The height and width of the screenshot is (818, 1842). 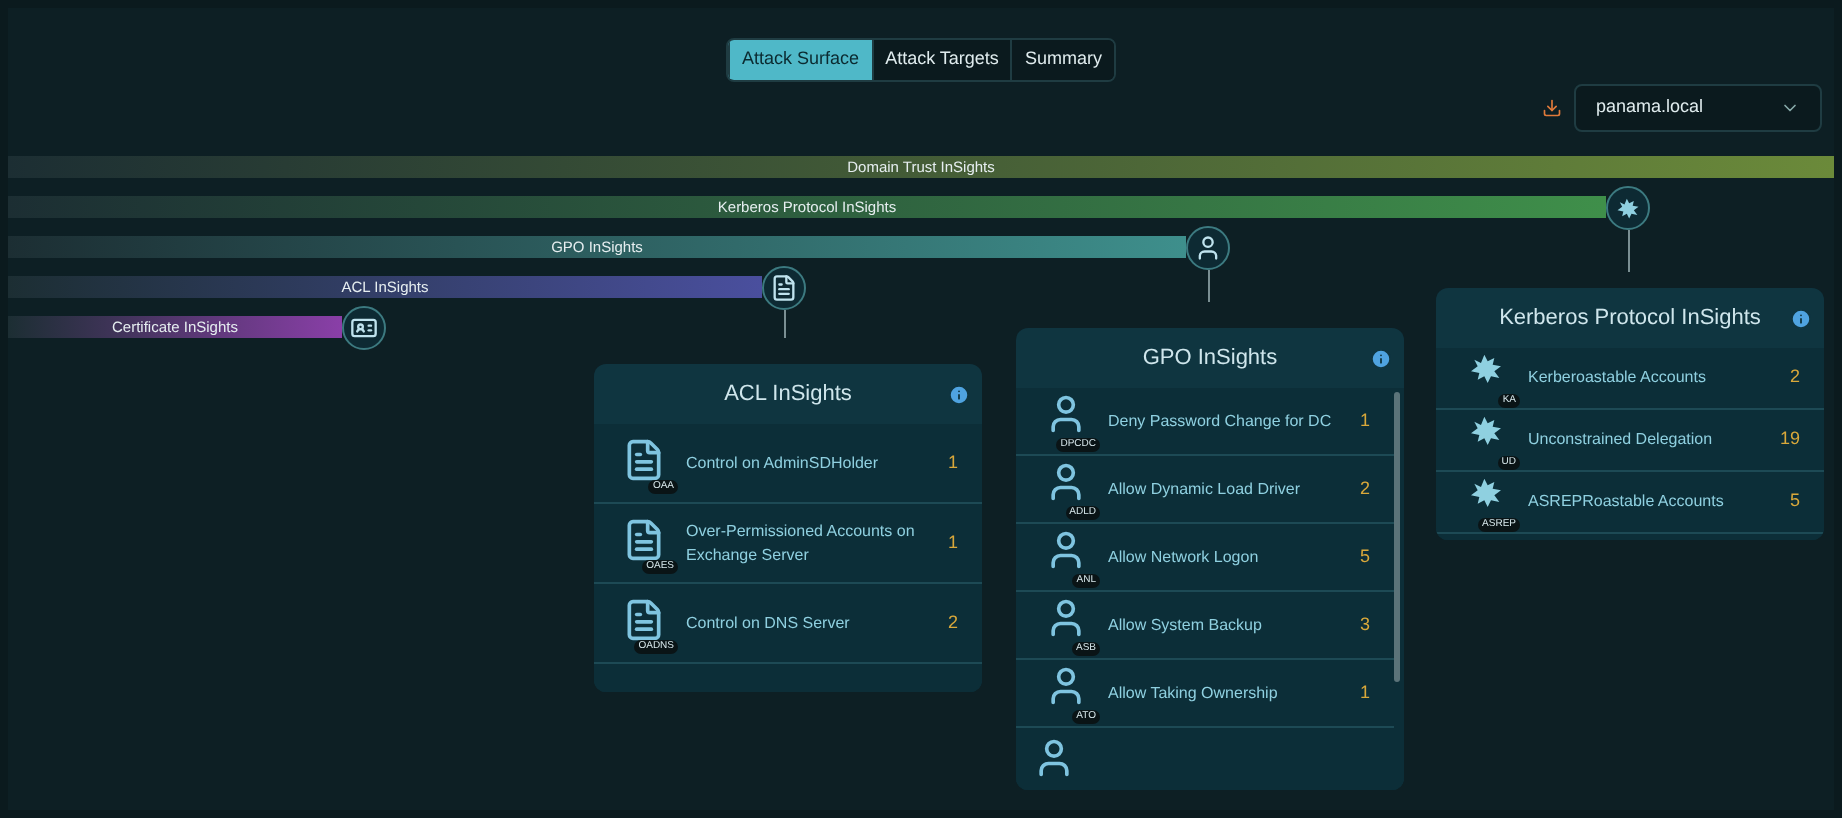 What do you see at coordinates (769, 623) in the screenshot?
I see `insight-label: Control on DNS Server` at bounding box center [769, 623].